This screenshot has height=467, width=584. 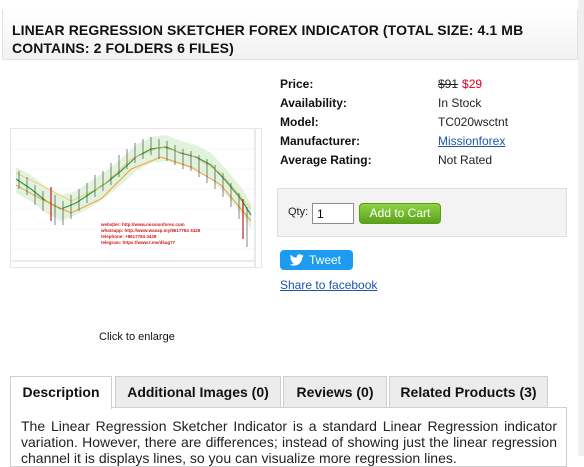 What do you see at coordinates (328, 285) in the screenshot?
I see `share-to-facebook-link: Share to facebook` at bounding box center [328, 285].